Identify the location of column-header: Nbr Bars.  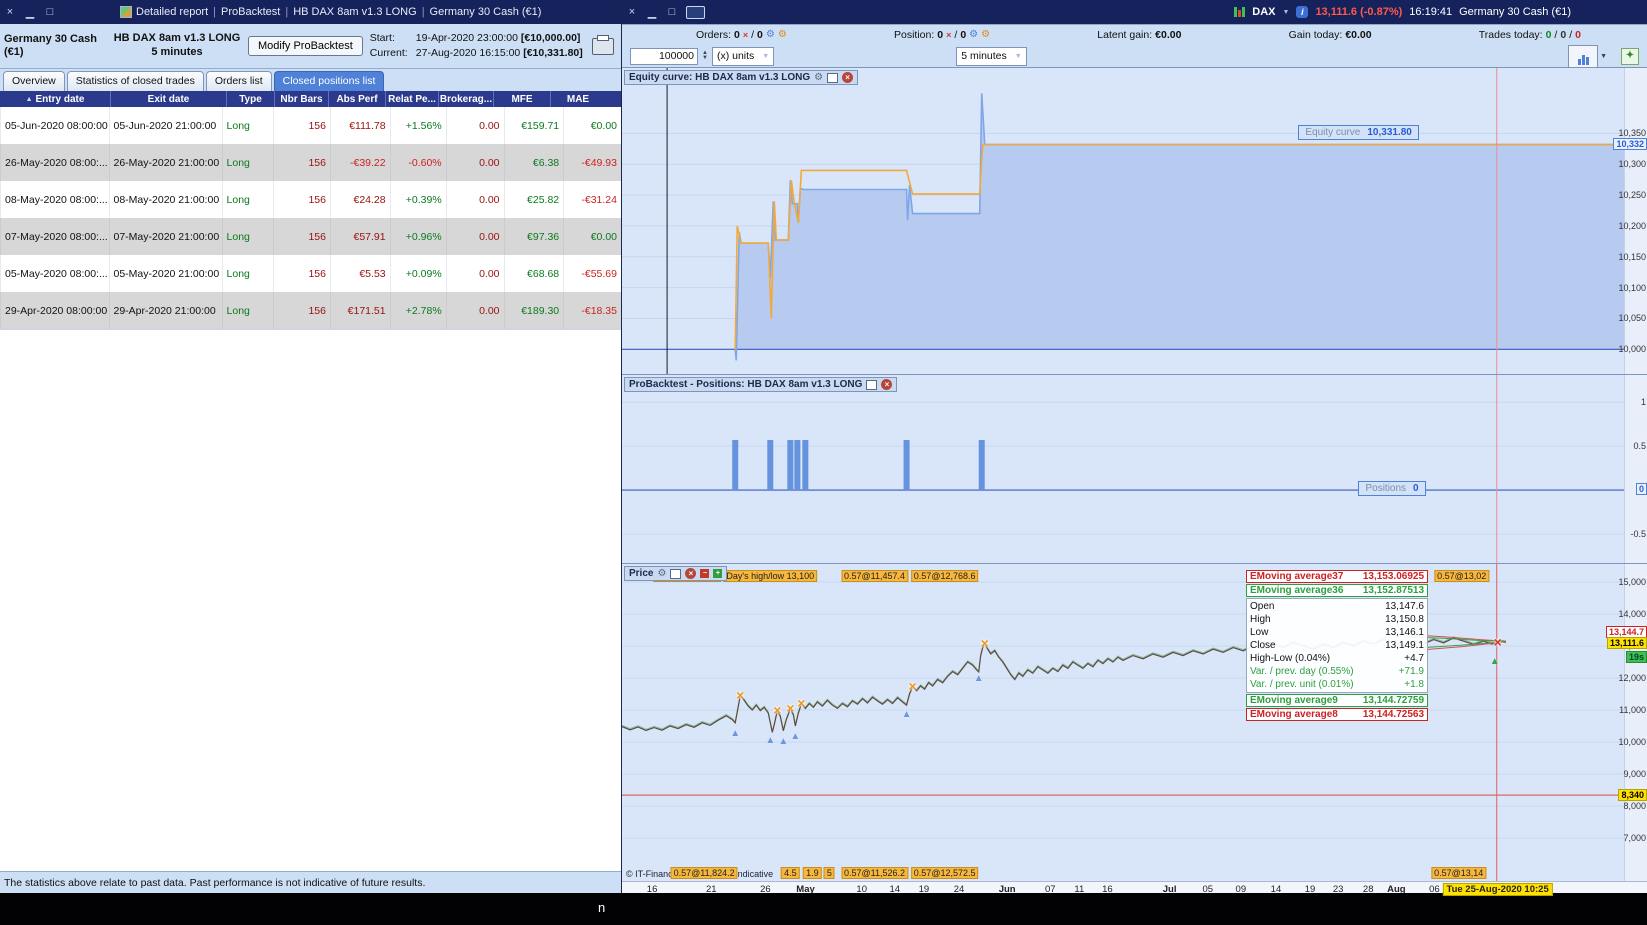
(301, 99).